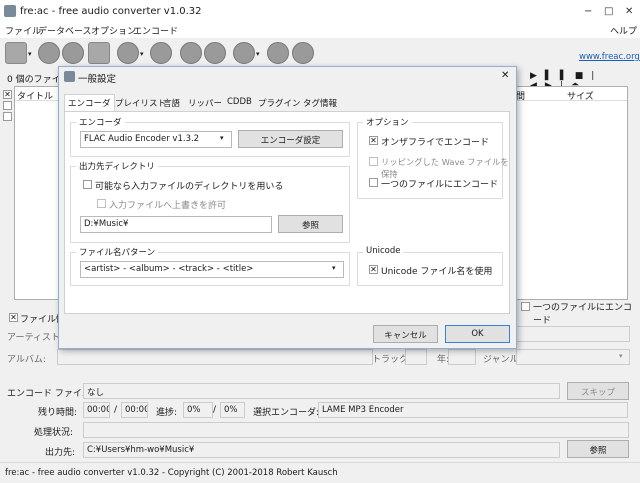 This screenshot has width=640, height=483. Describe the element at coordinates (462, 357) in the screenshot. I see `year-field` at that location.